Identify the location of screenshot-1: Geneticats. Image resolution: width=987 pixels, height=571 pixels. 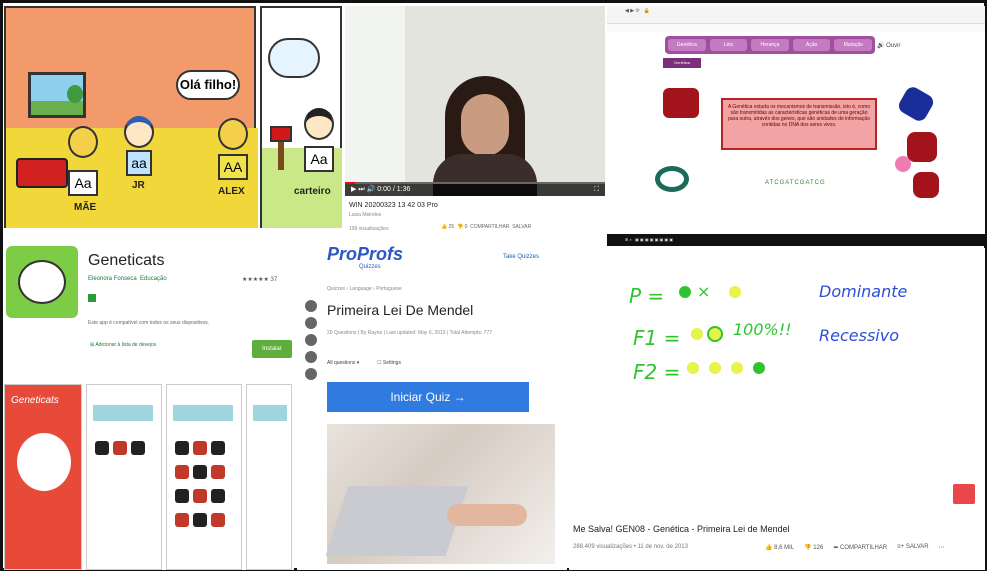
(43, 477).